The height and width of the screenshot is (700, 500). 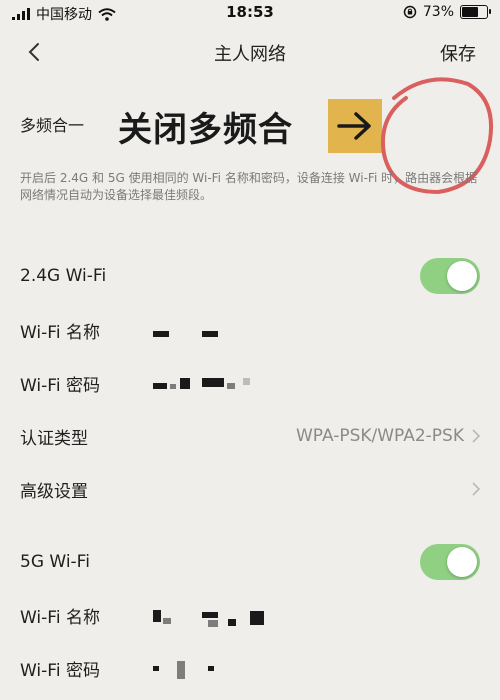 I want to click on multi-band-label: 多频合一, so click(x=52, y=125).